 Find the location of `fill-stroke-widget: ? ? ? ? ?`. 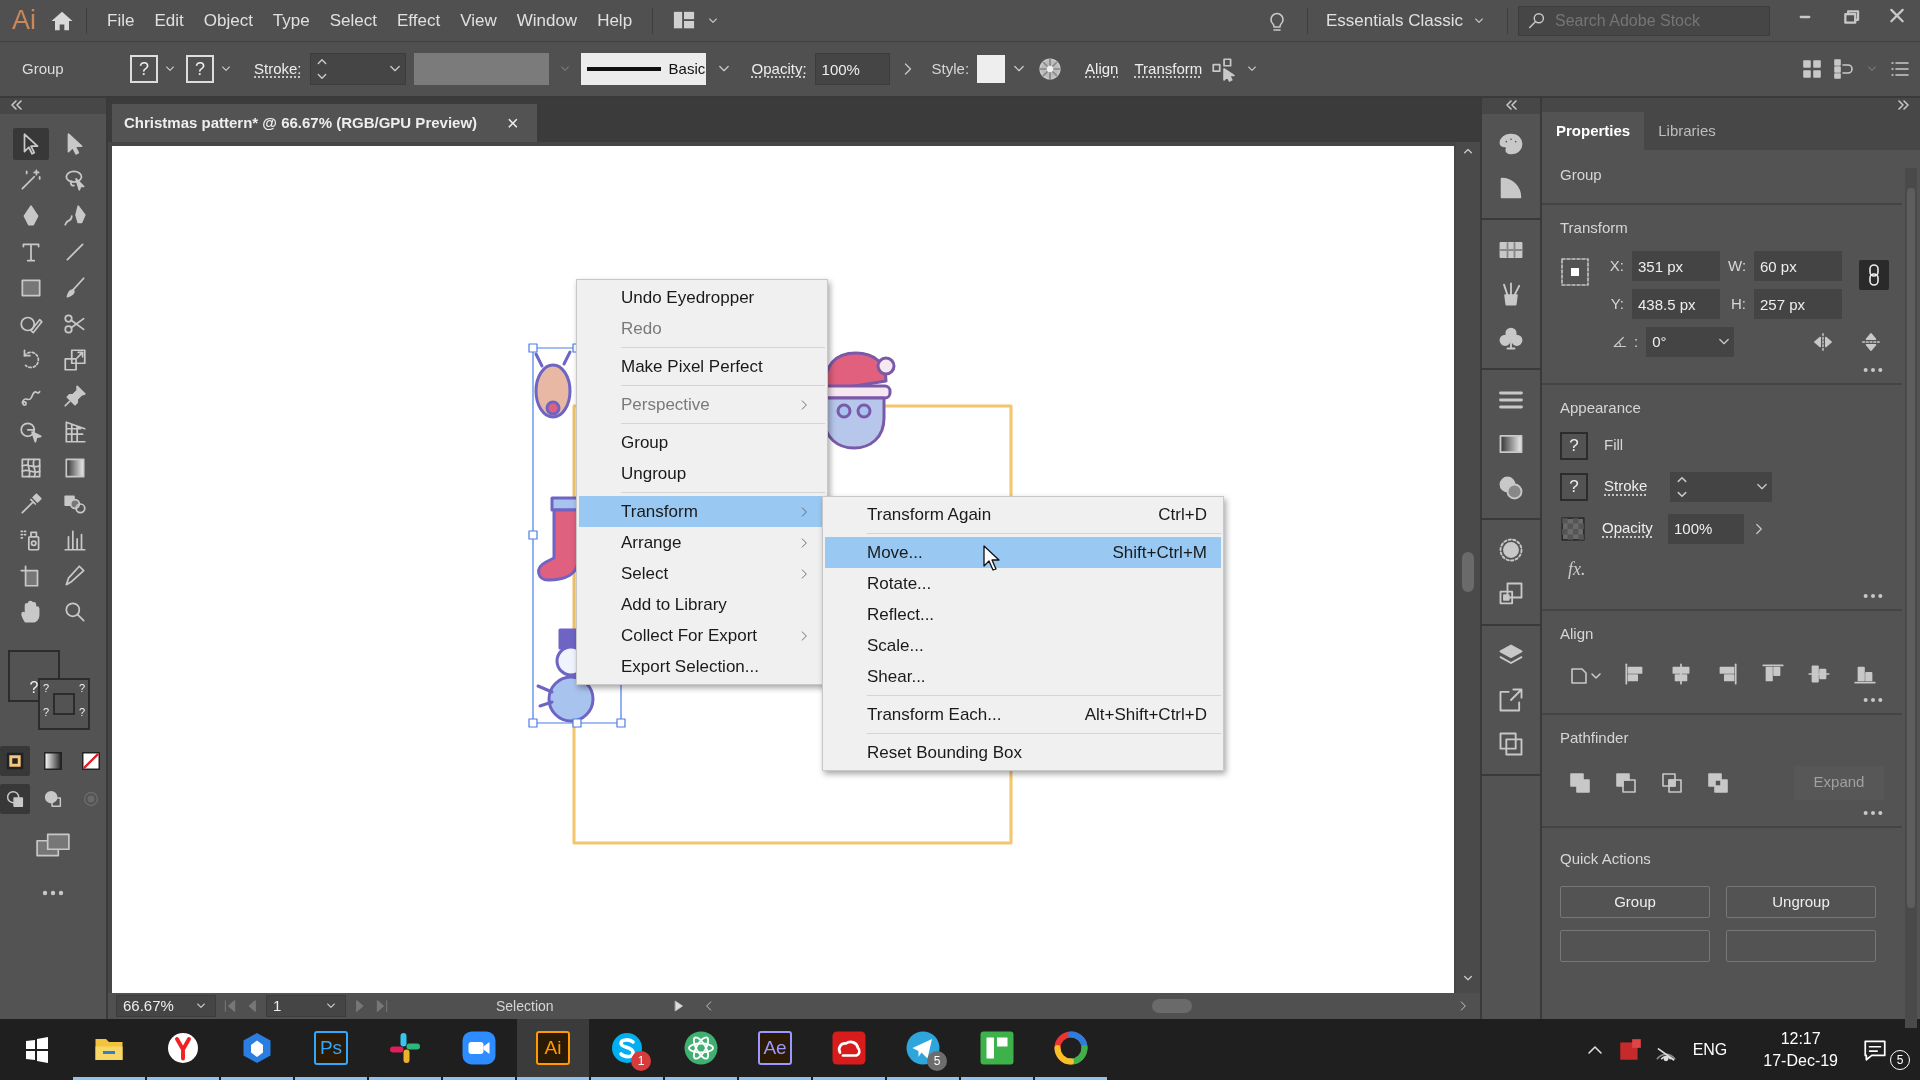

fill-stroke-widget: ? ? ? ? ? is located at coordinates (53, 693).